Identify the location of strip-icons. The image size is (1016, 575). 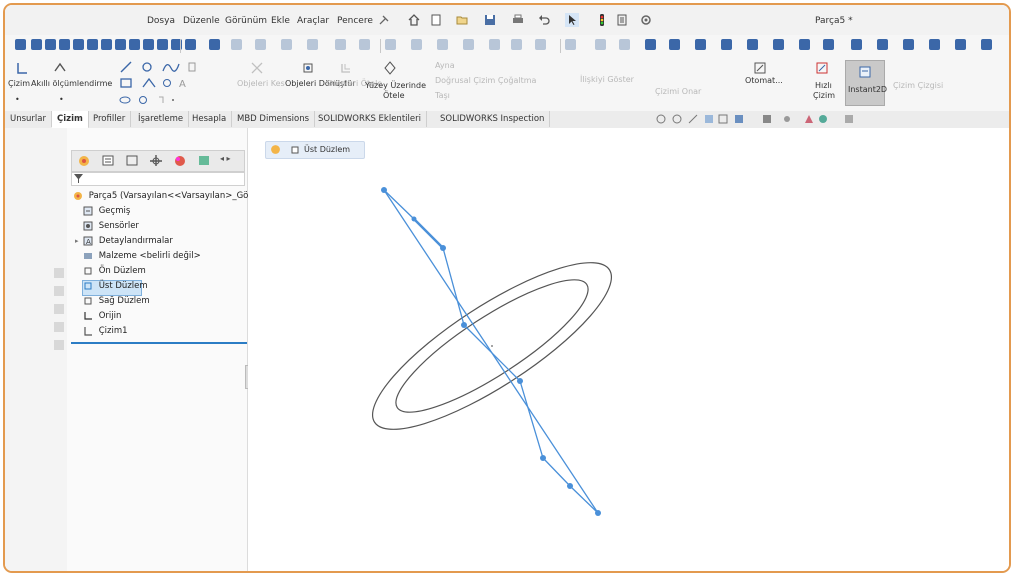
(59, 383).